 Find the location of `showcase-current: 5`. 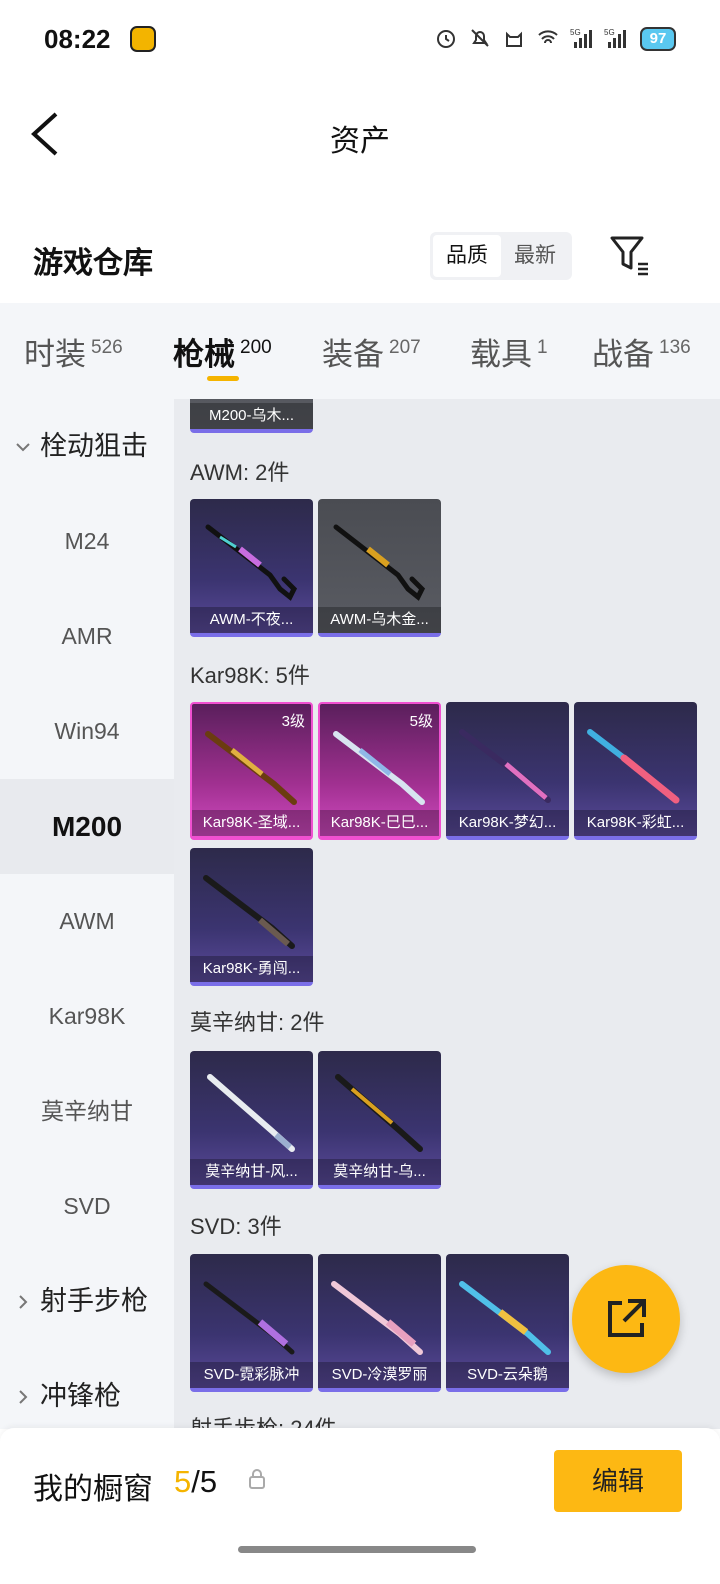

showcase-current: 5 is located at coordinates (183, 1481).